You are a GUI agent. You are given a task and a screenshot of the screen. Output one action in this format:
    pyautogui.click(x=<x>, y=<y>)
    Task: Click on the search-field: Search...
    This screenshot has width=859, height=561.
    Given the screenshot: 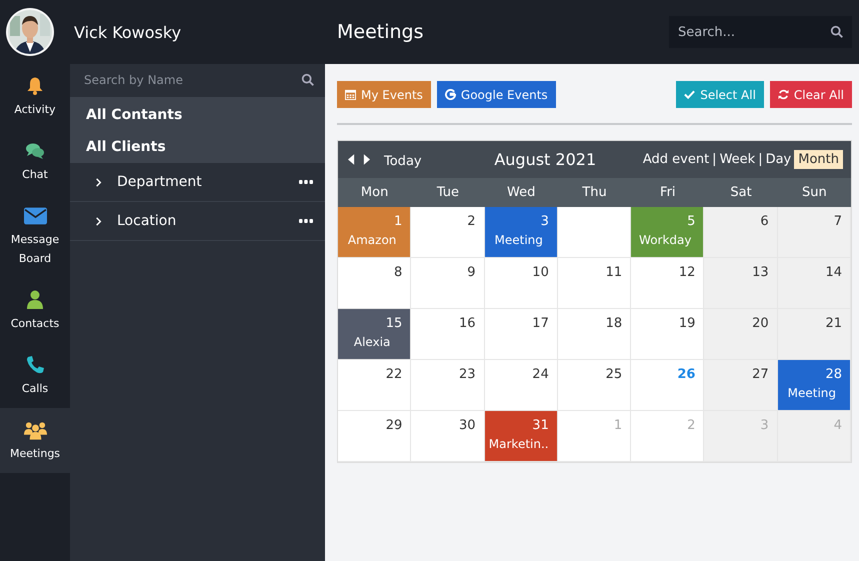 What is the action you would take?
    pyautogui.click(x=760, y=32)
    